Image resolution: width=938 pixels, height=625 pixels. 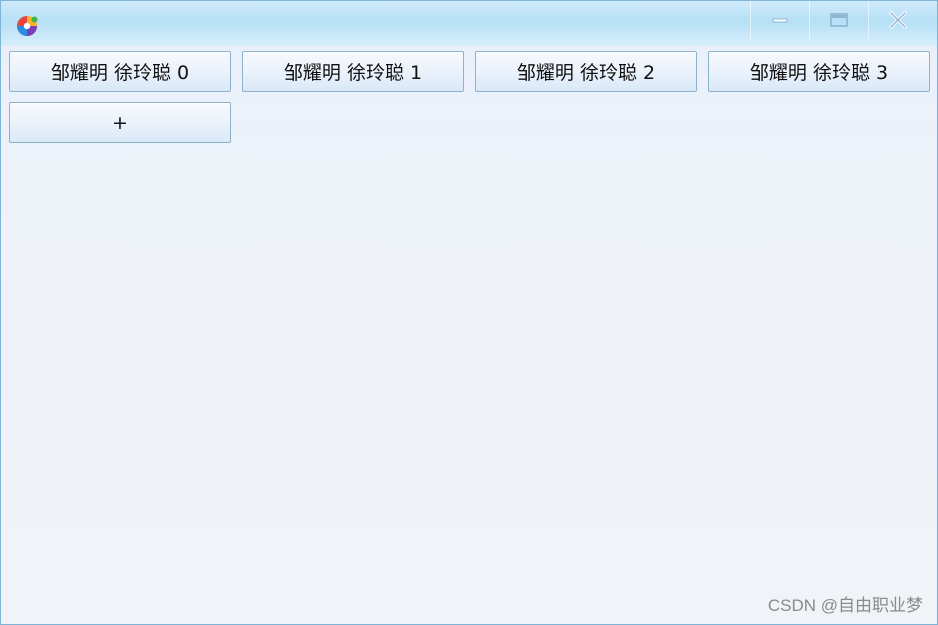 I want to click on close-icon, so click(x=897, y=20).